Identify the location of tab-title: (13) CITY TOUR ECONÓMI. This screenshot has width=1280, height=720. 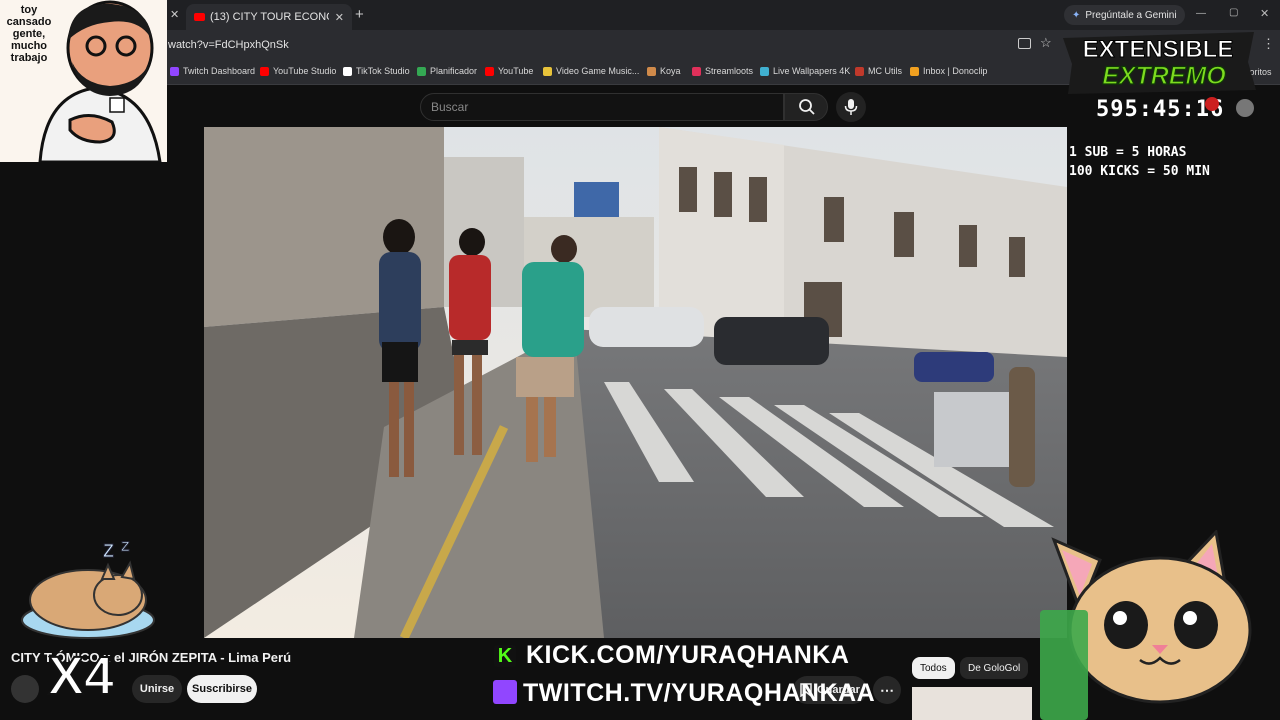
(269, 17).